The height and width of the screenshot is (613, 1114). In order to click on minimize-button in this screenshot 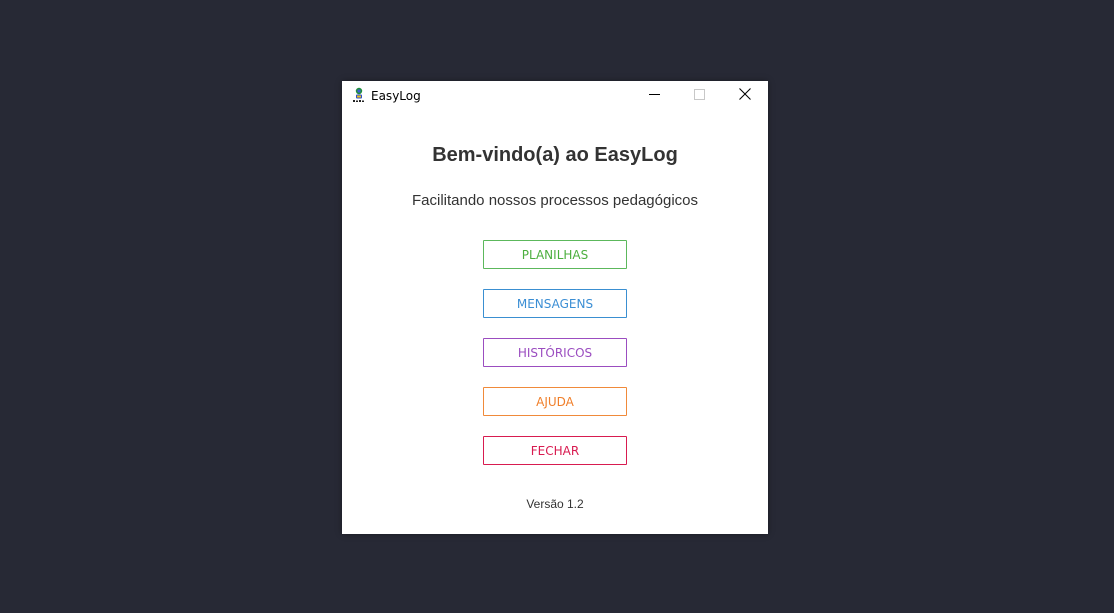, I will do `click(654, 96)`.